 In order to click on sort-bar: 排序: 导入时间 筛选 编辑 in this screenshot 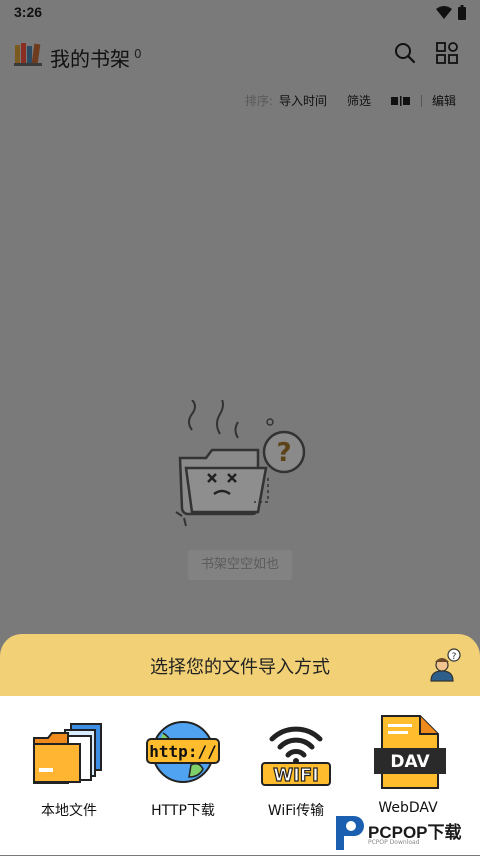, I will do `click(350, 100)`.